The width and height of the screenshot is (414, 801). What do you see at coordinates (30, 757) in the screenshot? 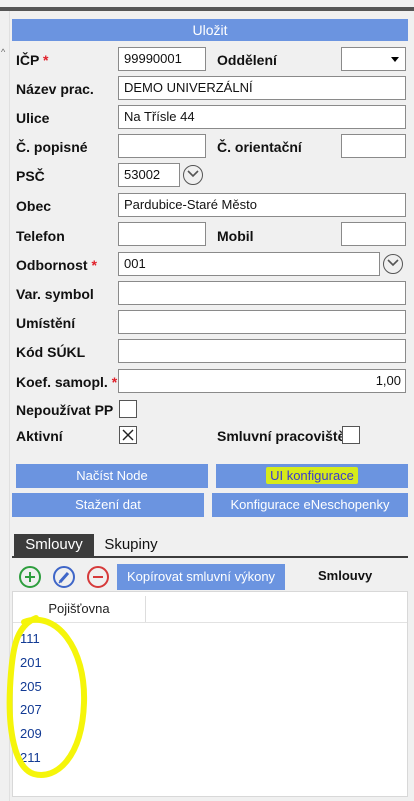
I see `table-row: 211` at bounding box center [30, 757].